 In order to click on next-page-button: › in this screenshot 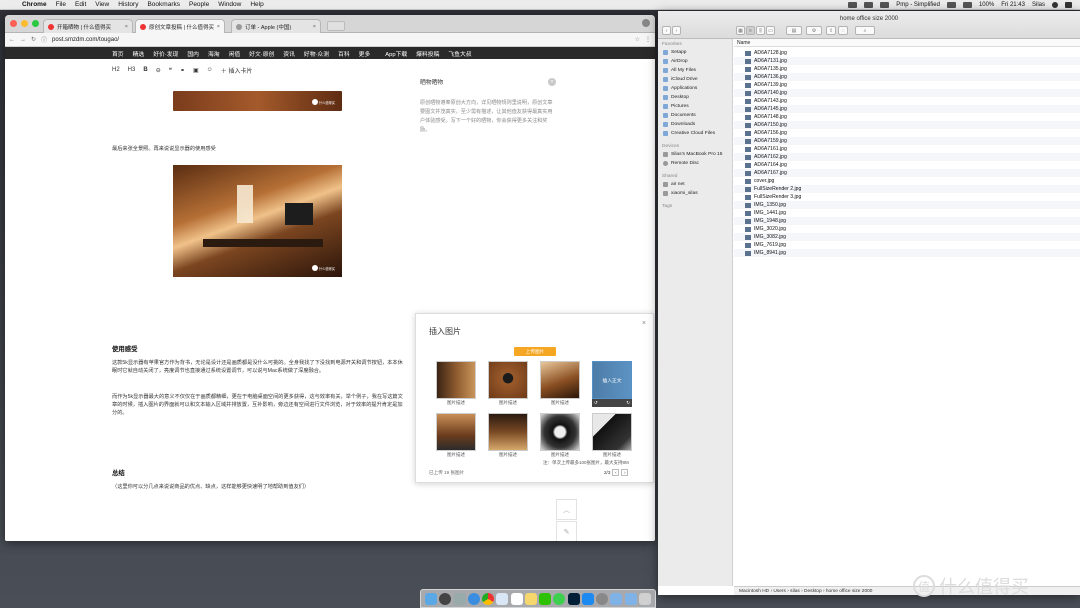, I will do `click(625, 472)`.